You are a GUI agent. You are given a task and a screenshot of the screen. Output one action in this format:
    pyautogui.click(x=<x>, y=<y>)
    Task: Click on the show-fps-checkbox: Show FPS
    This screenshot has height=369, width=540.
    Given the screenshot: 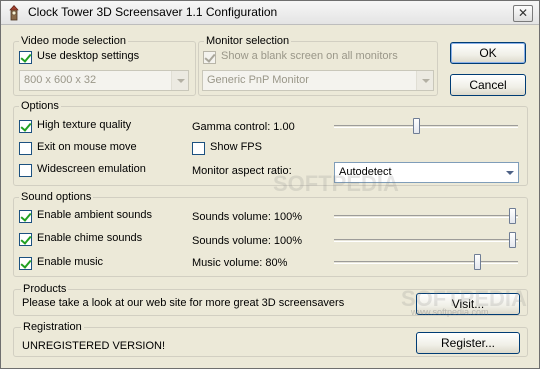 What is the action you would take?
    pyautogui.click(x=242, y=149)
    